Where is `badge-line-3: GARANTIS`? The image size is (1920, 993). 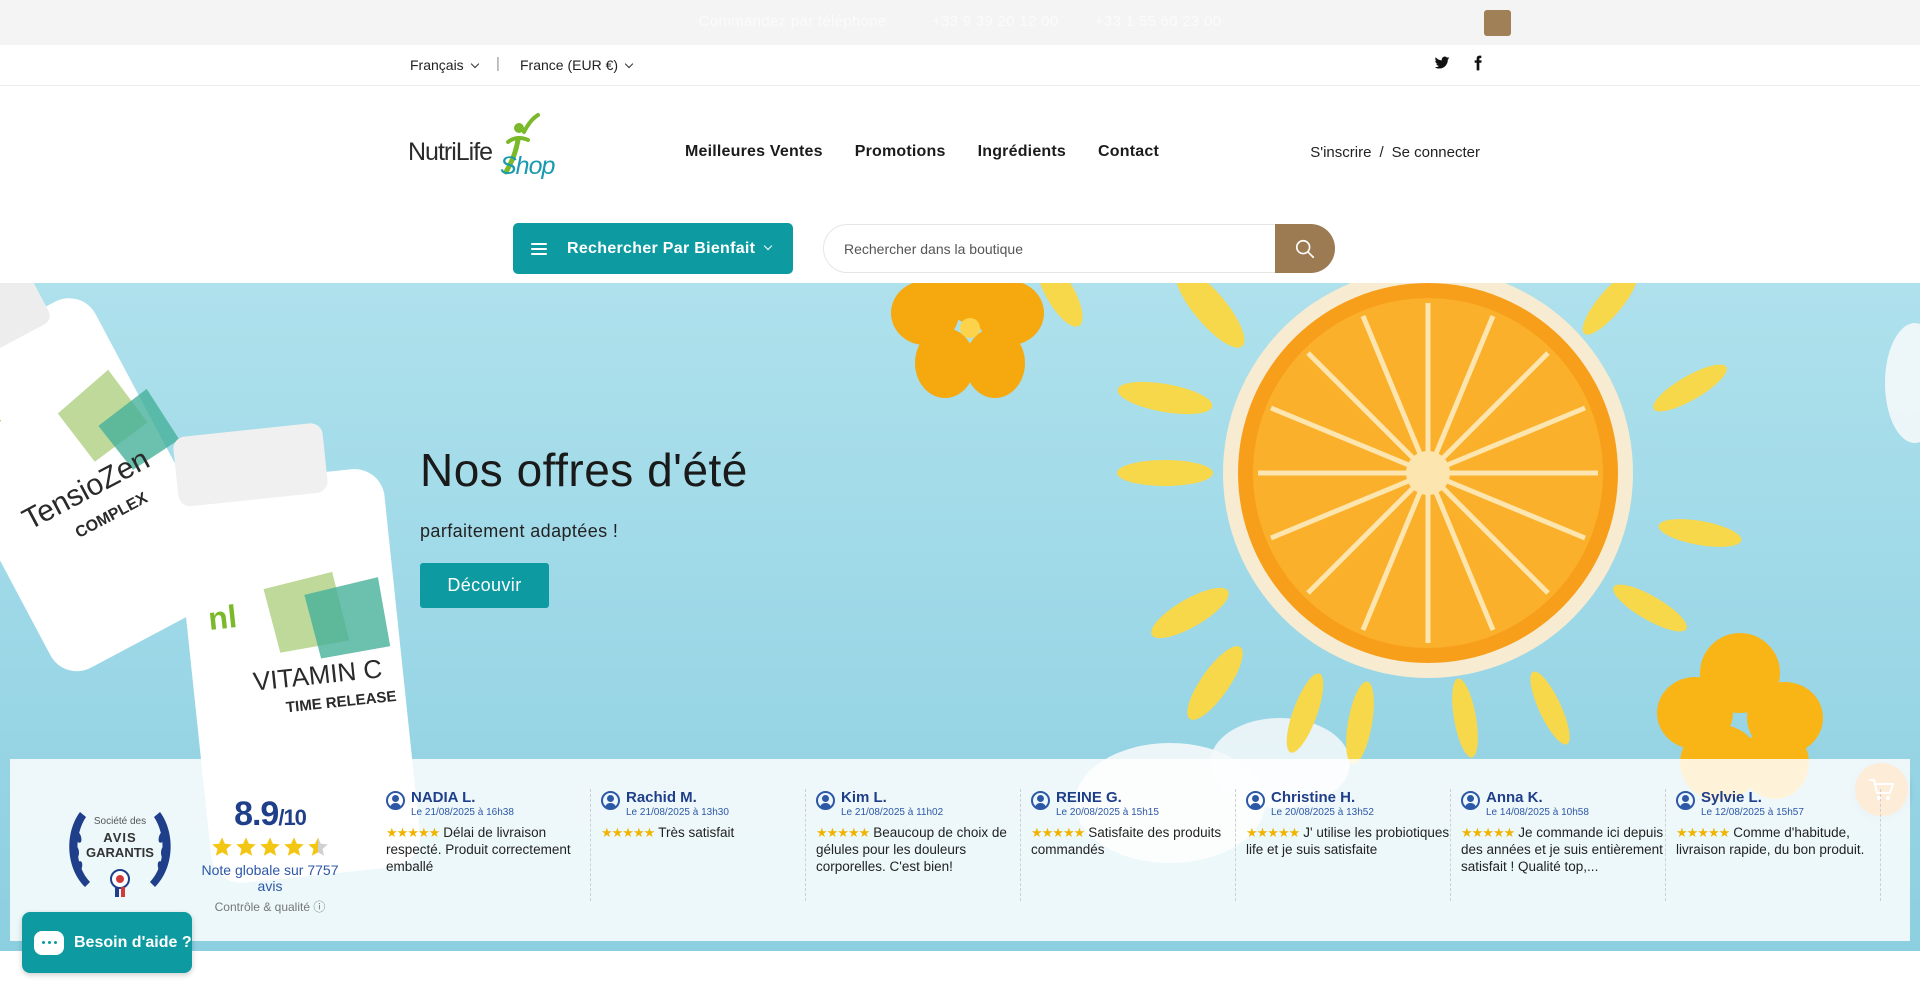
badge-line-3: GARANTIS is located at coordinates (120, 852).